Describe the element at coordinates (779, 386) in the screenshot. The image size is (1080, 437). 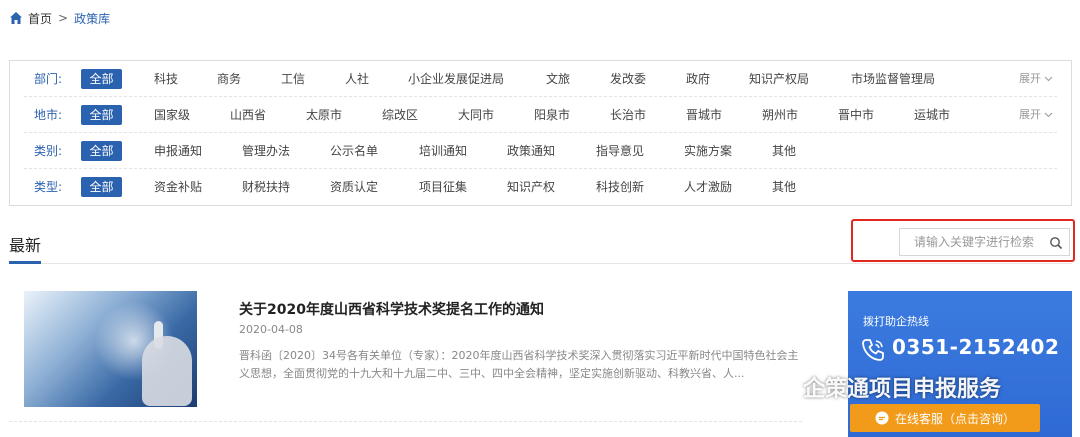
I see `wechat-icon` at that location.